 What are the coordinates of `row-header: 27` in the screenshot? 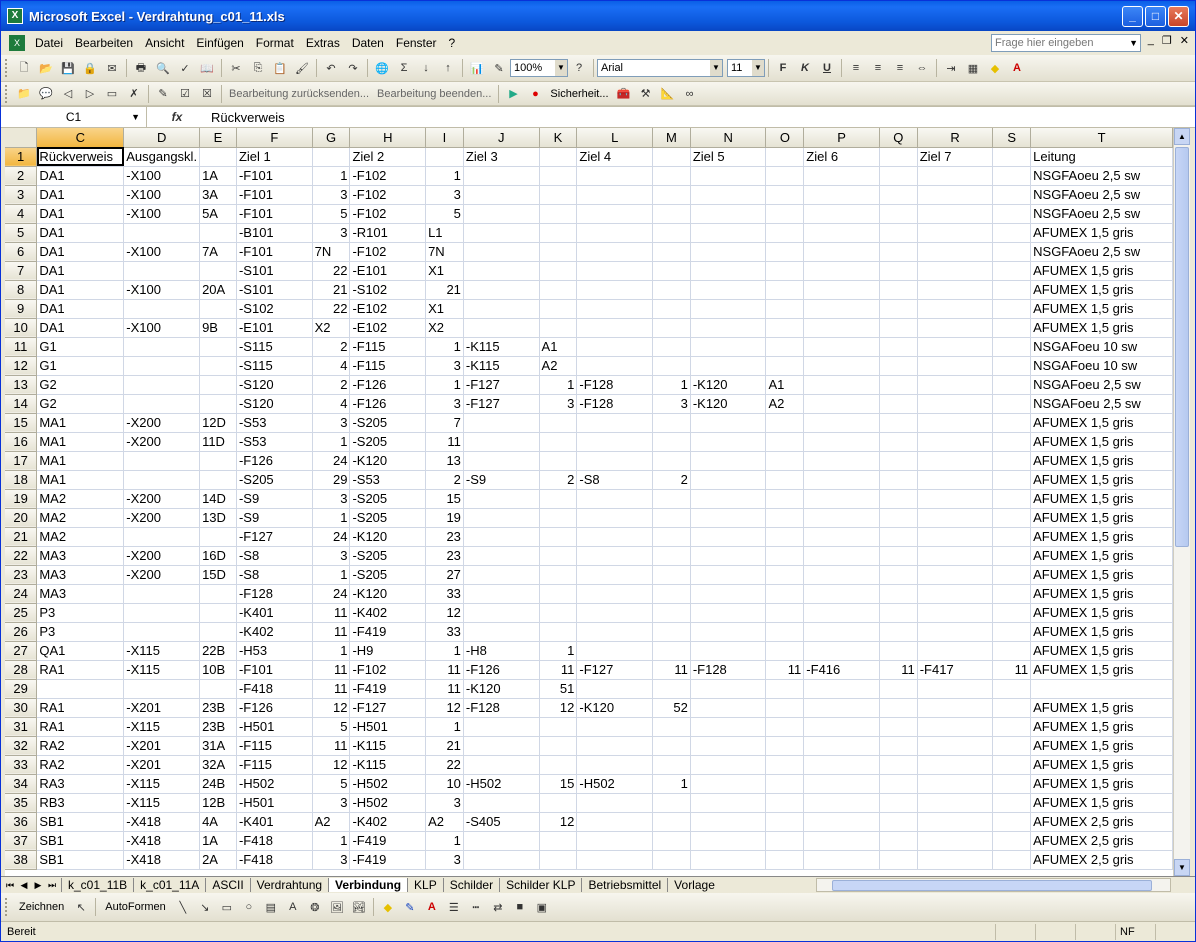 It's located at (21, 651).